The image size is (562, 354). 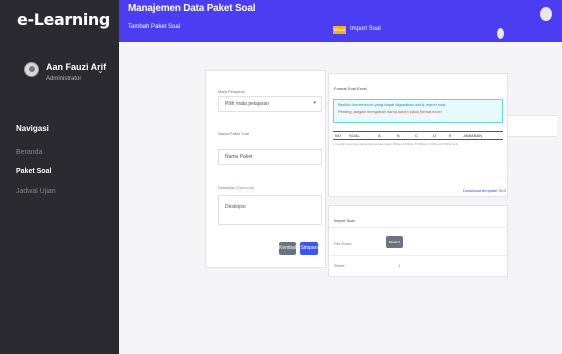 What do you see at coordinates (245, 187) in the screenshot?
I see `optional-note: (Opsional)` at bounding box center [245, 187].